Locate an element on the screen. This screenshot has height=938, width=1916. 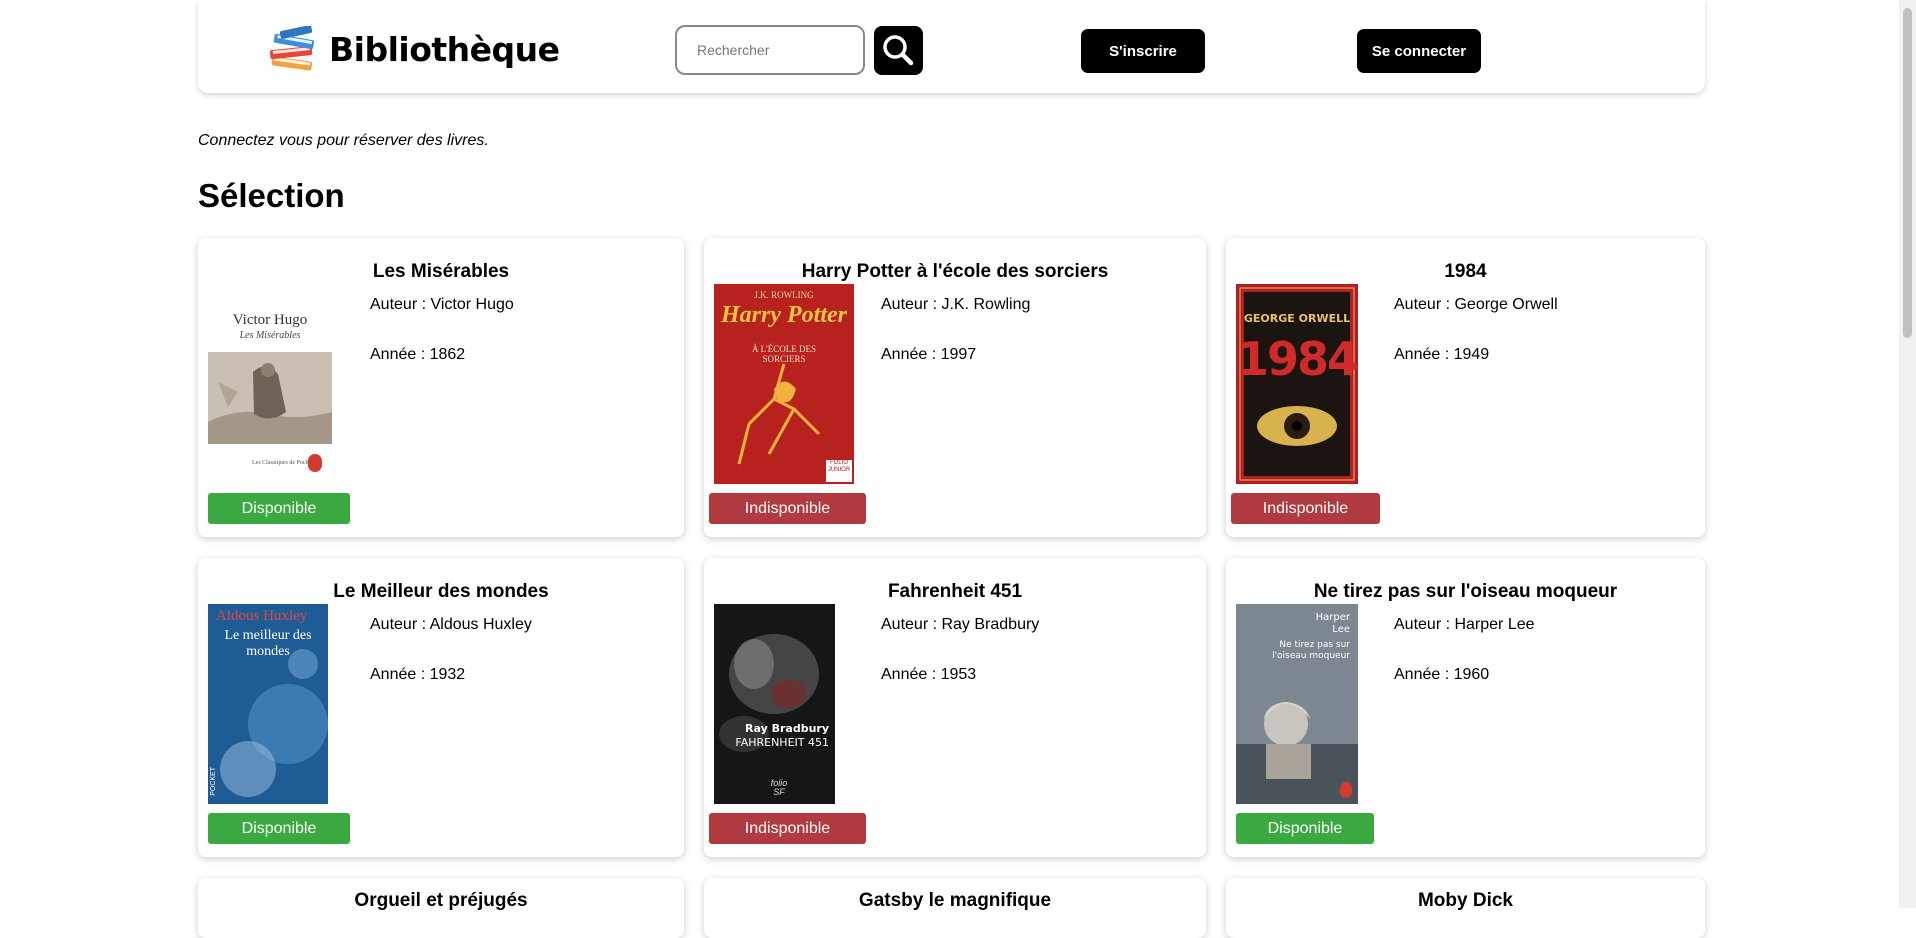
book-author: Auteur : Ray Bradbury is located at coordinates (960, 624).